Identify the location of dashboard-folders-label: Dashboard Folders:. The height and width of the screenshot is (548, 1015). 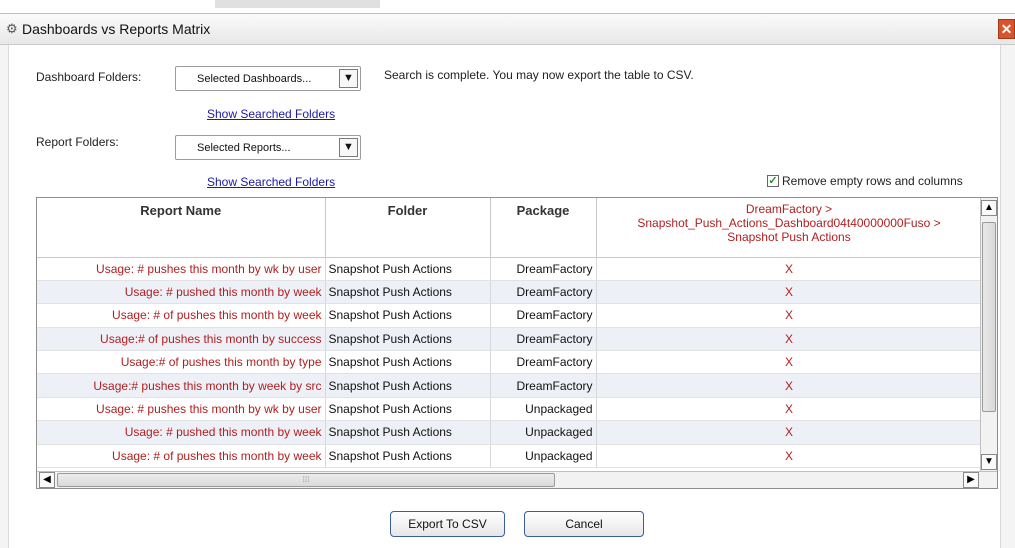
(89, 77).